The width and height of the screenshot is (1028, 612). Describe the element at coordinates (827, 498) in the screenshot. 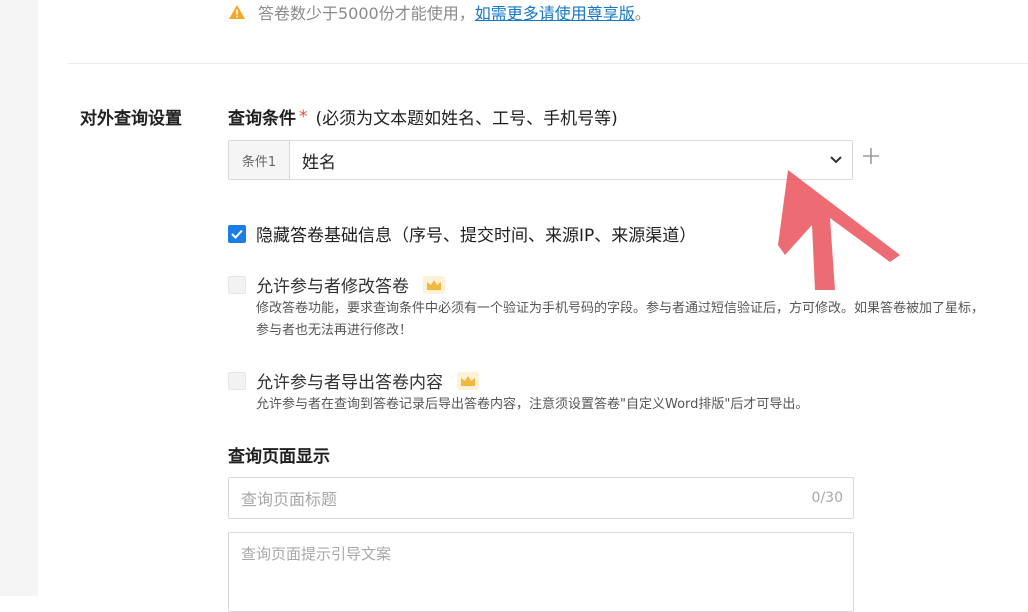

I see `char-counter: 0/30` at that location.